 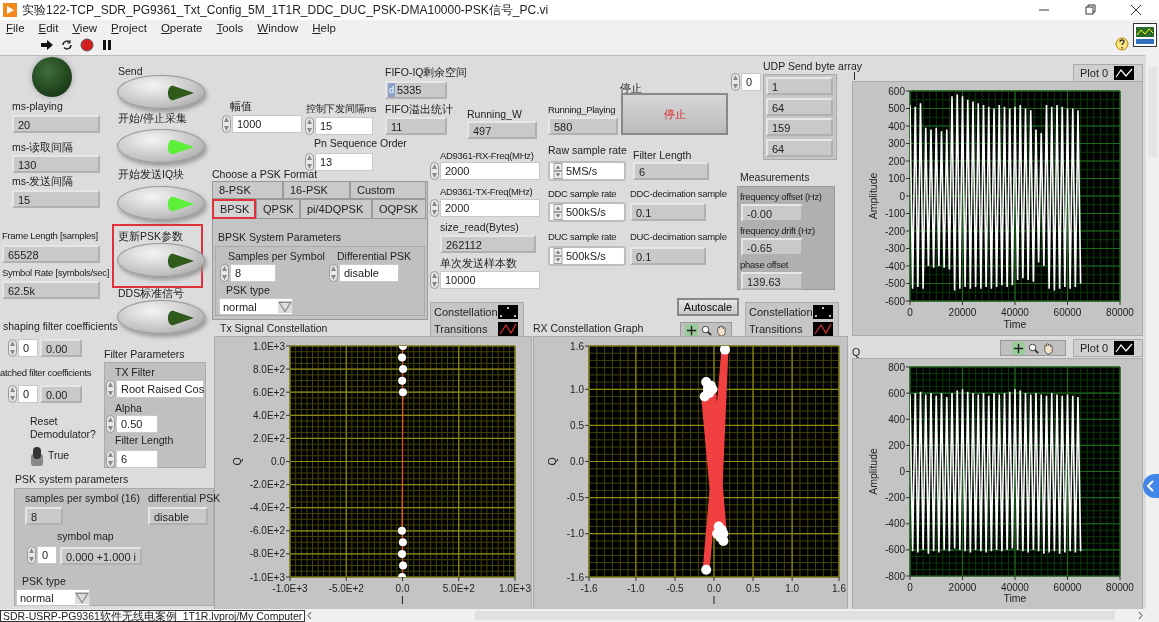 What do you see at coordinates (137, 459) in the screenshot?
I see `numeric-field: 6` at bounding box center [137, 459].